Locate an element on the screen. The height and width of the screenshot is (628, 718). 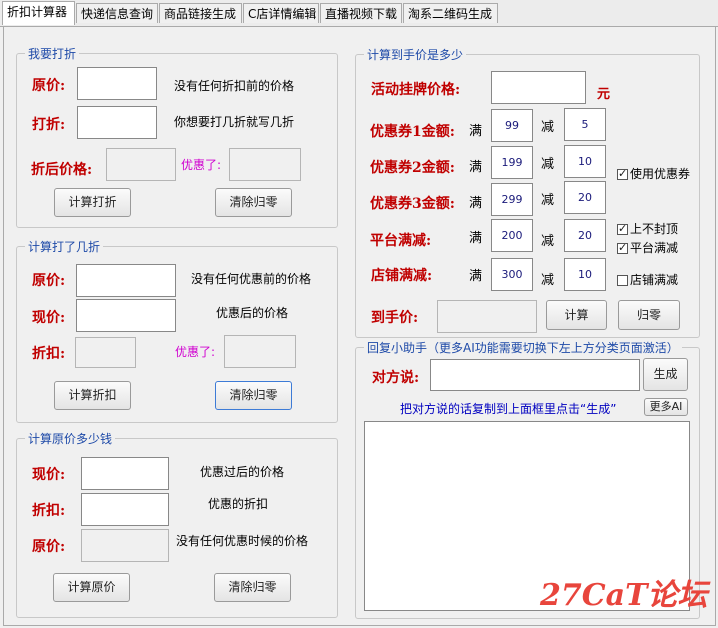
original-price-label-2: 原价: is located at coordinates (49, 281).